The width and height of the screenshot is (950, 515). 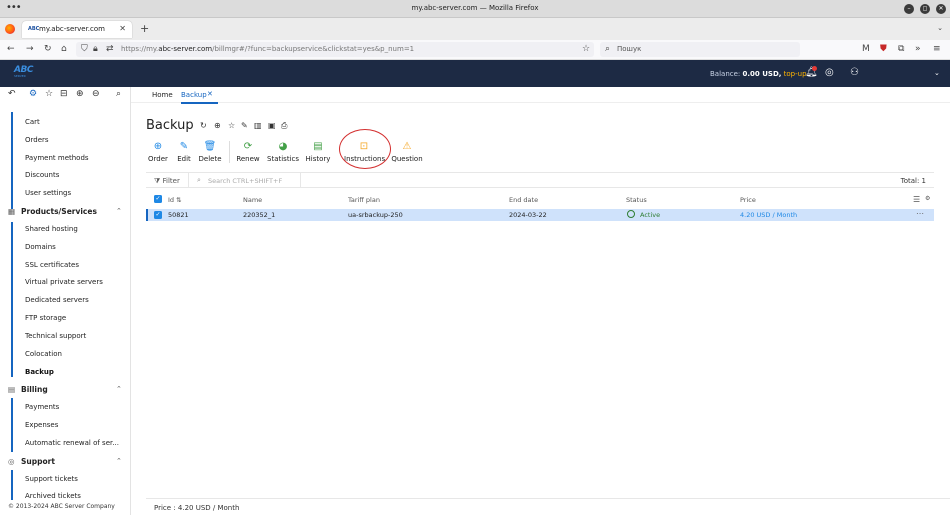 I want to click on expand-all-icon: ⊕, so click(x=80, y=94).